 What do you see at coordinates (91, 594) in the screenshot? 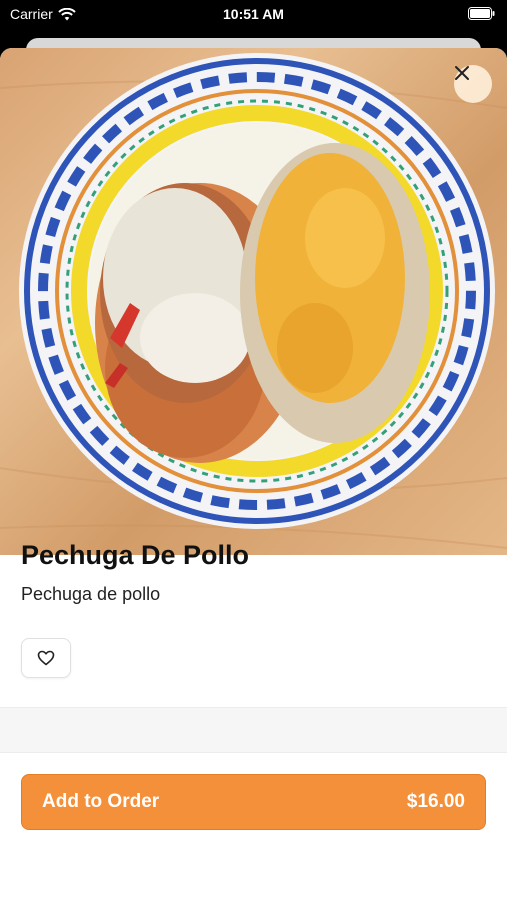
I see `item-description: Pechuga de pollo` at bounding box center [91, 594].